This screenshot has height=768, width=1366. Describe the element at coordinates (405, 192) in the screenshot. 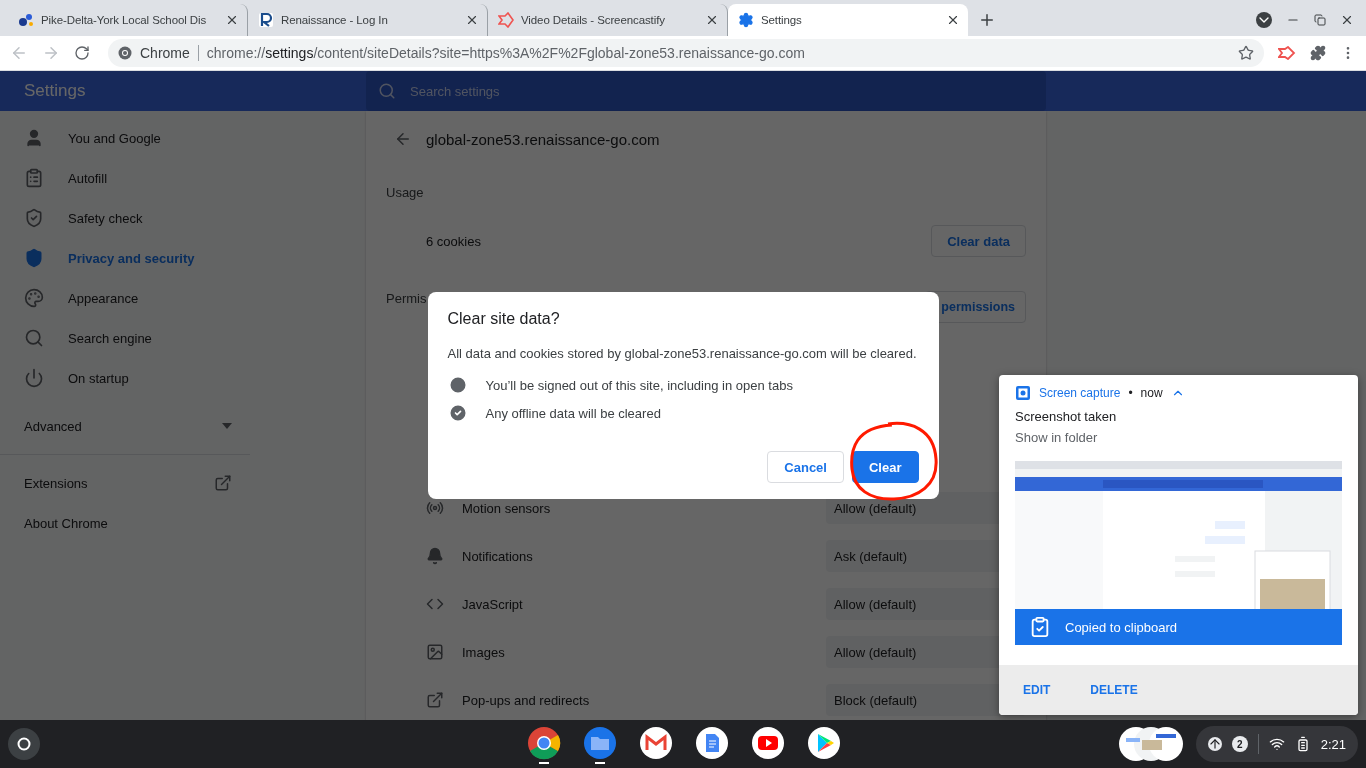

I see `section-heading: Usage` at that location.